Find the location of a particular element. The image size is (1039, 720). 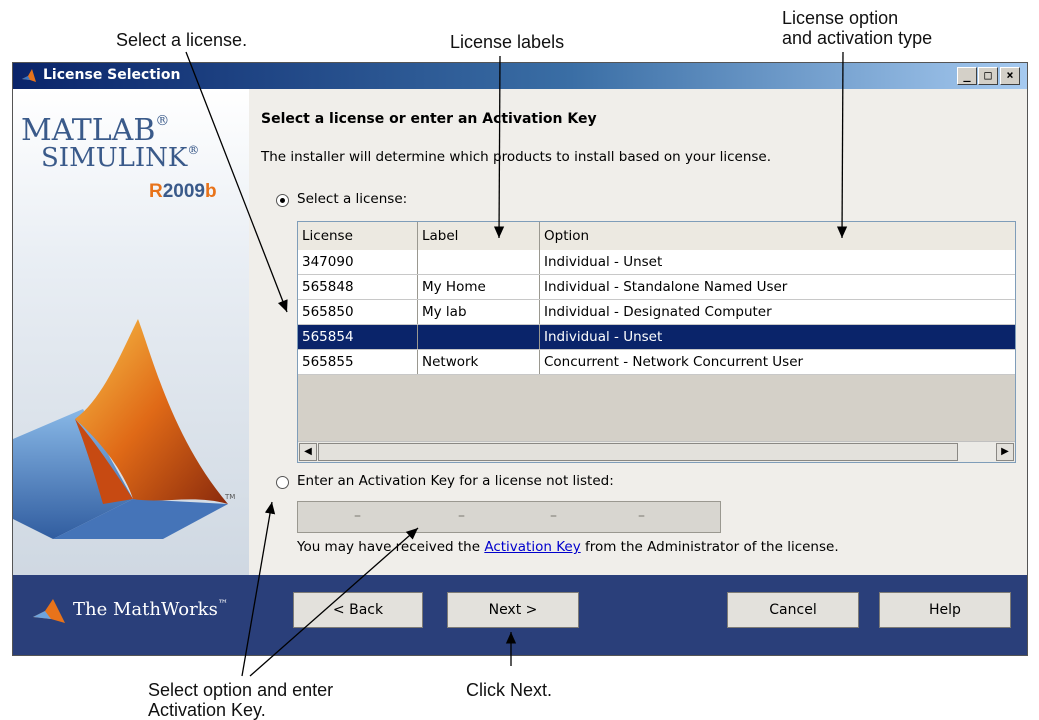

tm-mark: TM is located at coordinates (230, 497).